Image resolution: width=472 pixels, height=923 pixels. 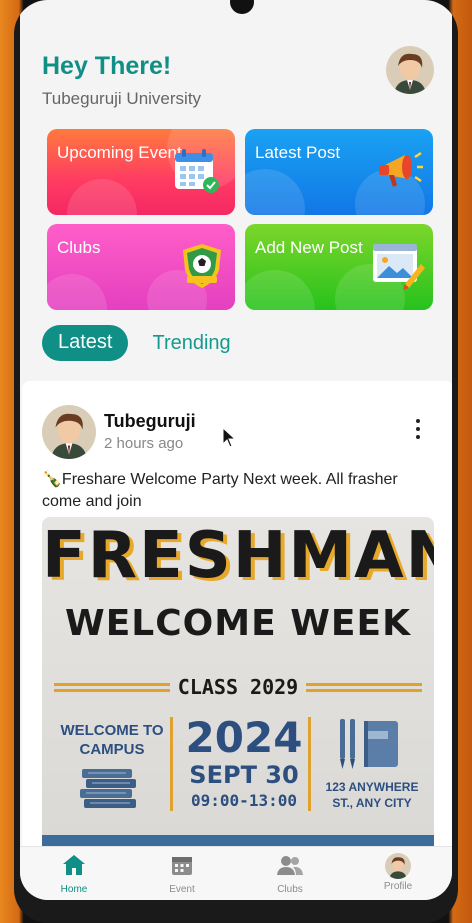 I want to click on calendar-check-icon, so click(x=197, y=173).